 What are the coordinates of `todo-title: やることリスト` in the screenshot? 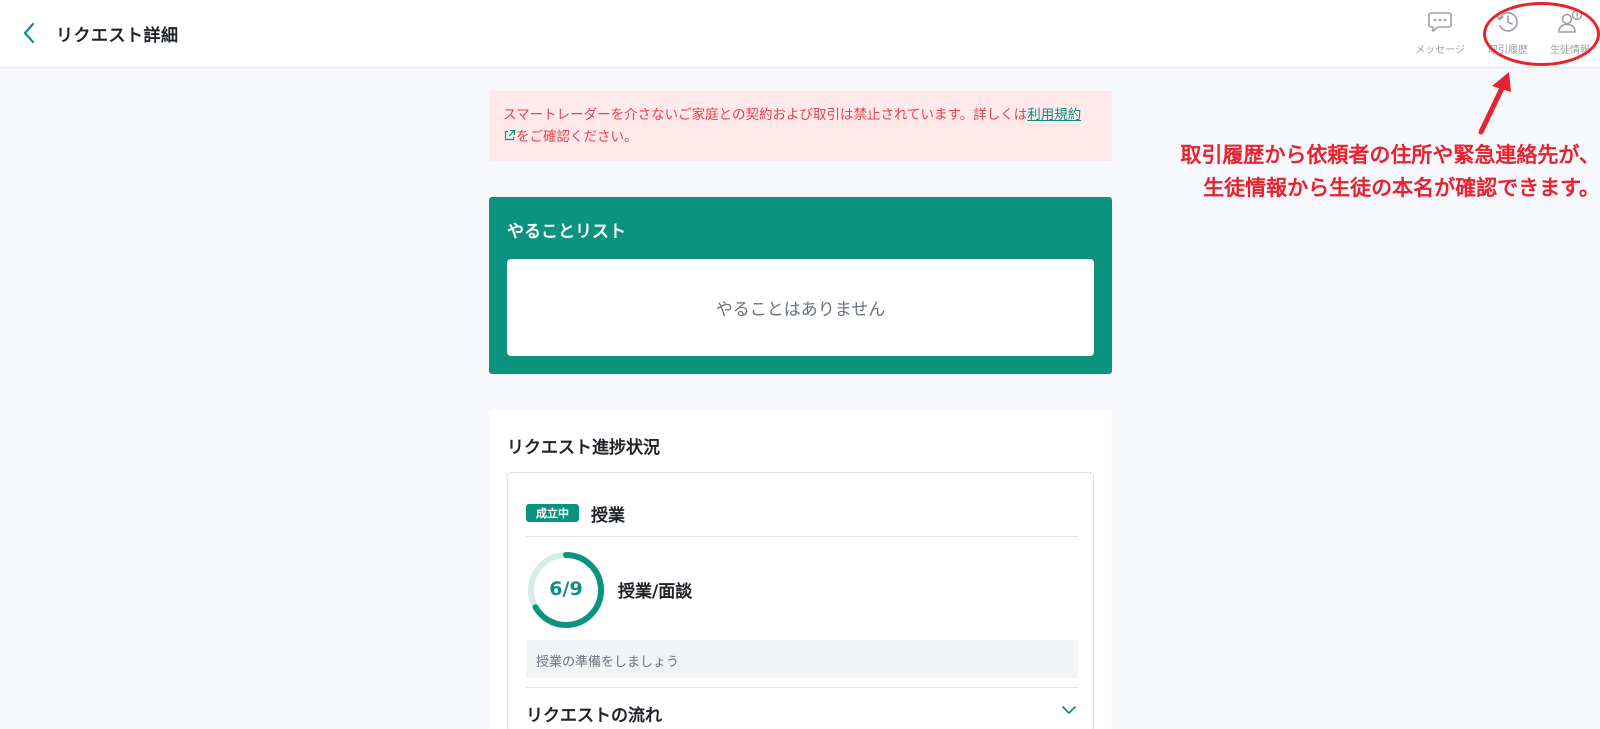 It's located at (566, 232).